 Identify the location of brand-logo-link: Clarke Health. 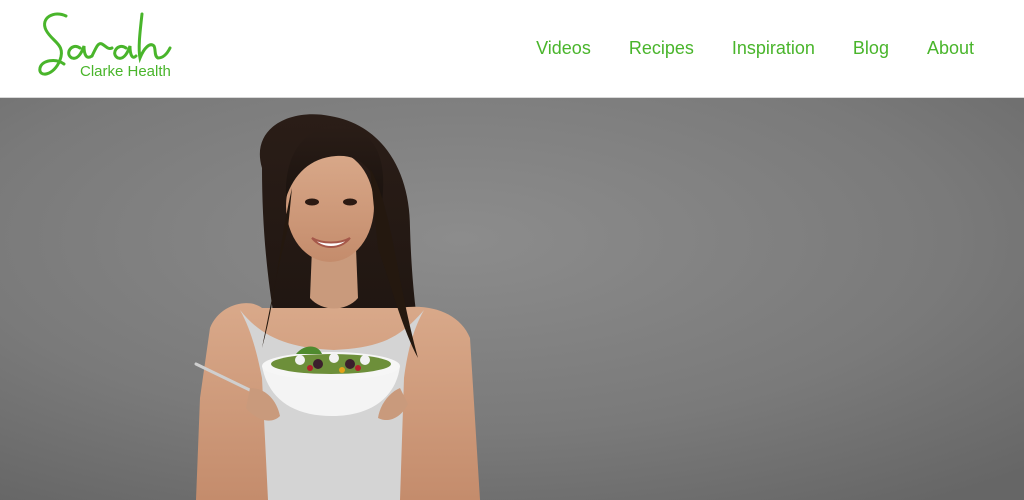
(116, 48).